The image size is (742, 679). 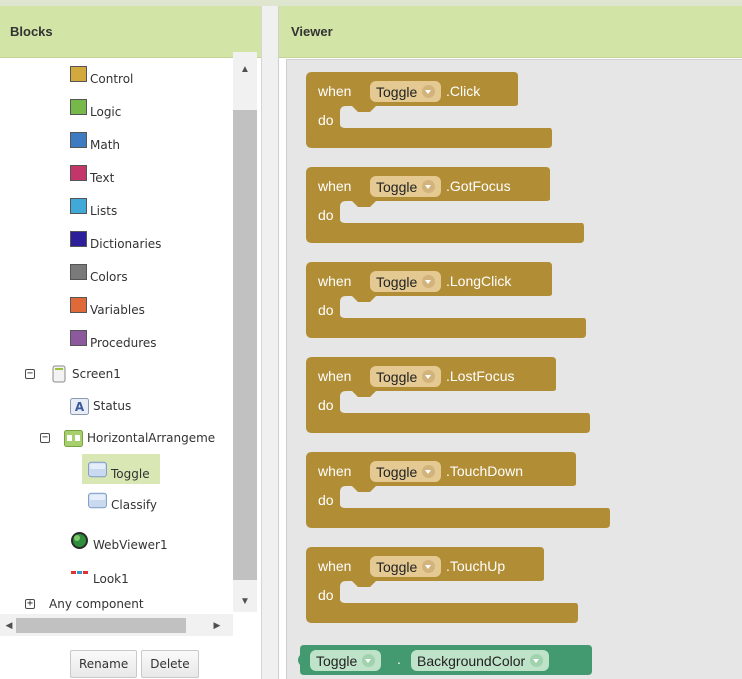 What do you see at coordinates (78, 107) in the screenshot?
I see `logic-swatch-icon` at bounding box center [78, 107].